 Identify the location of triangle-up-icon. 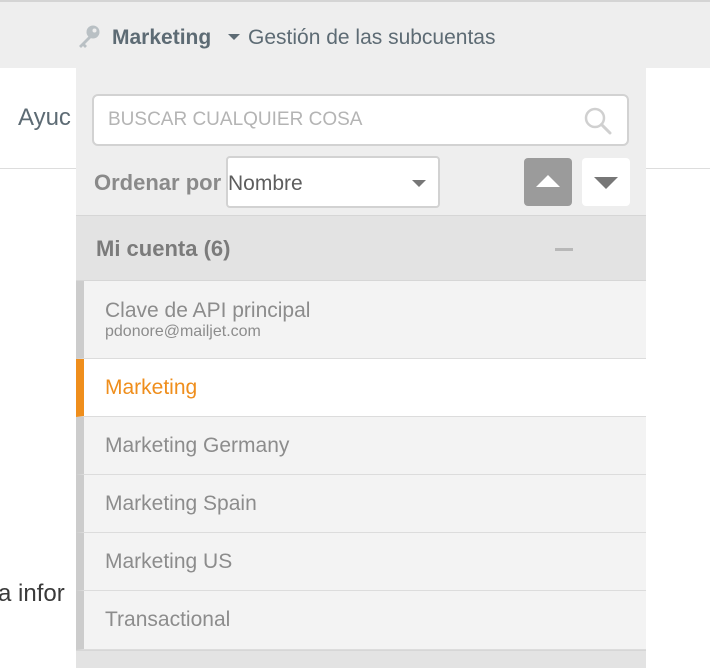
(548, 181).